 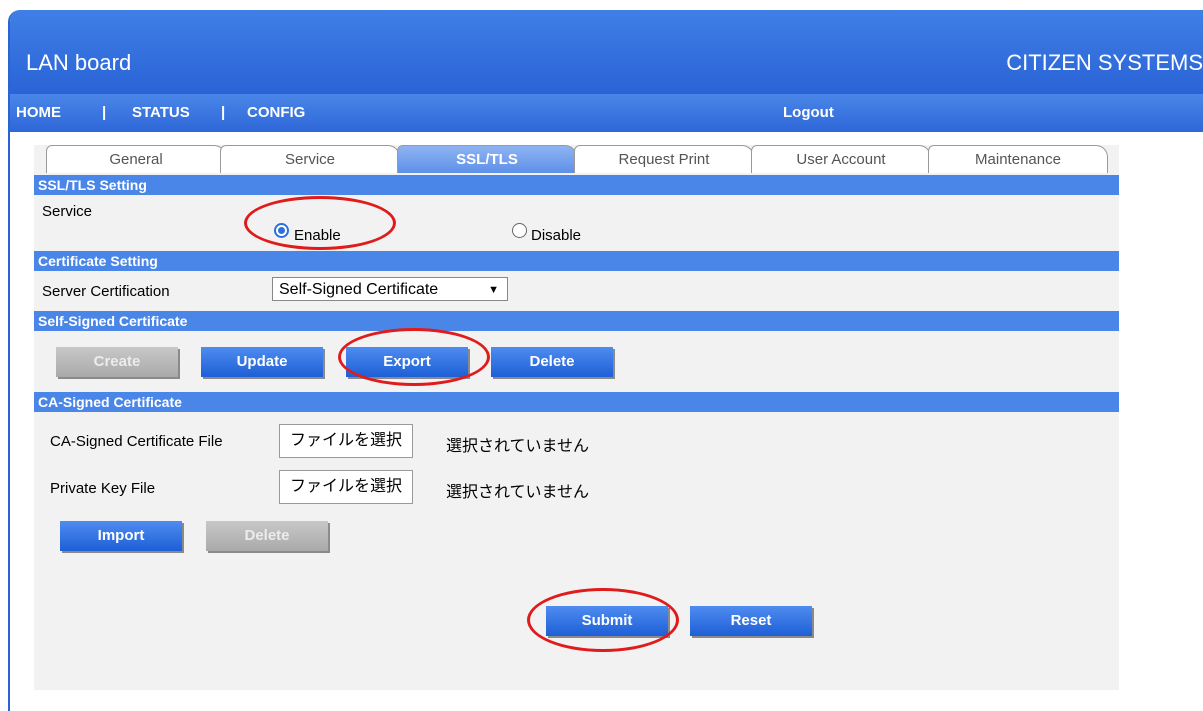 What do you see at coordinates (841, 159) in the screenshot?
I see `tab-user-account: User Account` at bounding box center [841, 159].